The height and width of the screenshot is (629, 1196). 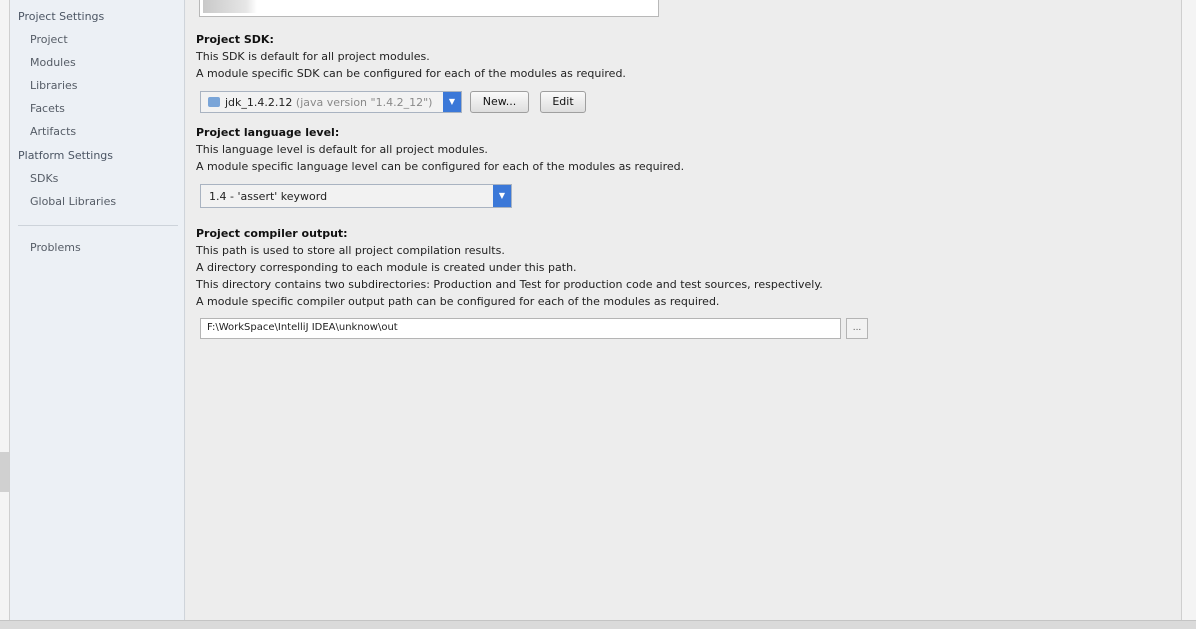 I want to click on sidebar-separator, so click(x=98, y=225).